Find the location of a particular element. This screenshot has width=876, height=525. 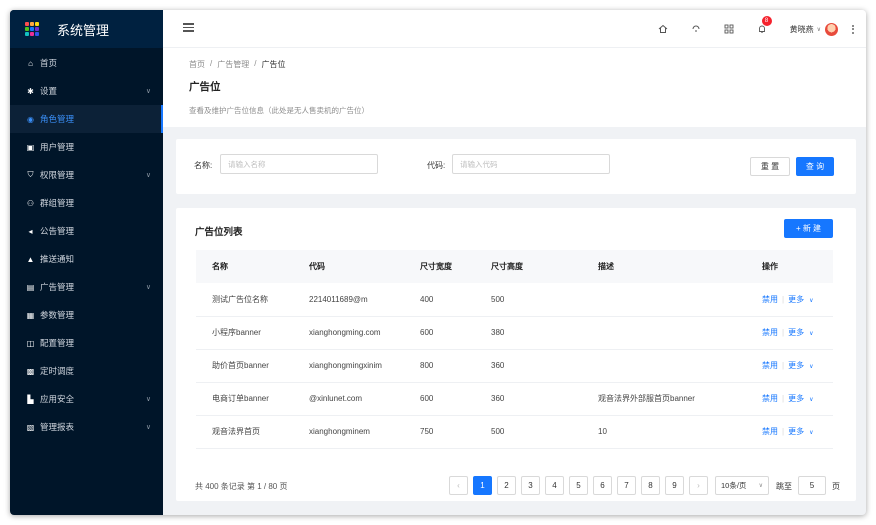

sidebar-item: ▤ 广告管理 ∨ is located at coordinates (86, 287).